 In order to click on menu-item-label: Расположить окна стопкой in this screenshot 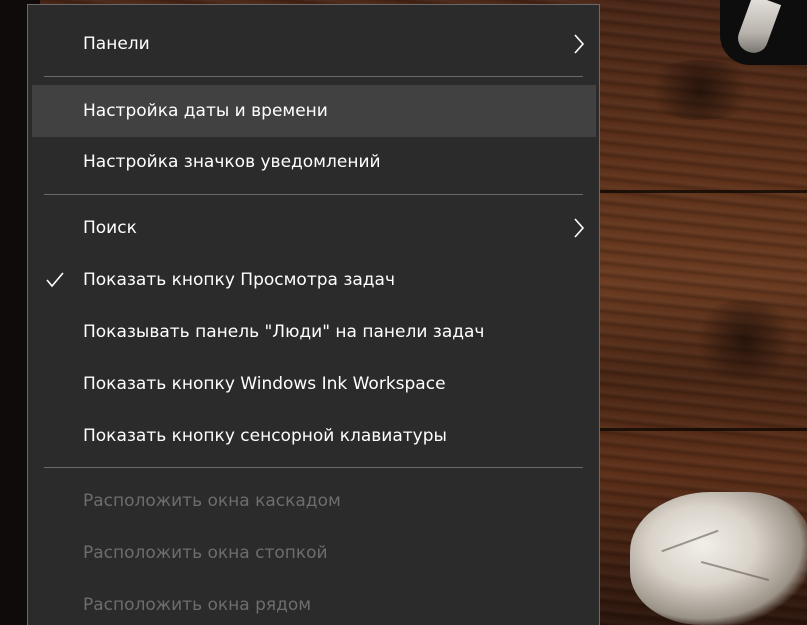, I will do `click(205, 553)`.